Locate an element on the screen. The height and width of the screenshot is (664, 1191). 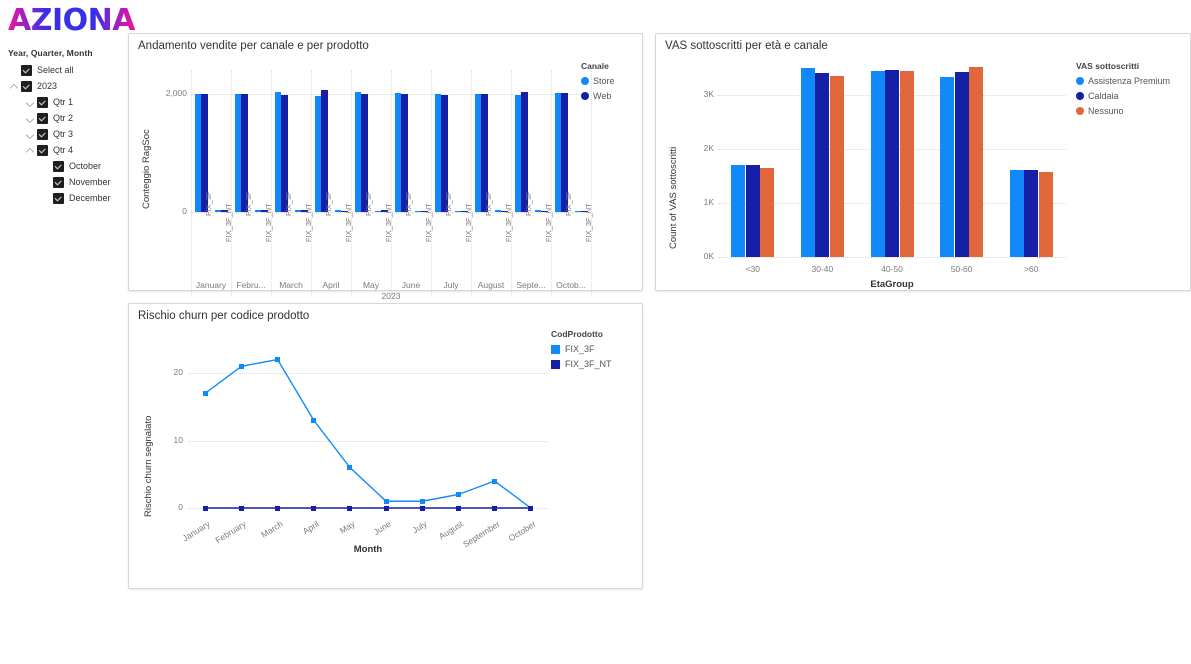
churn-legend-title: CodProdotto is located at coordinates (577, 334).